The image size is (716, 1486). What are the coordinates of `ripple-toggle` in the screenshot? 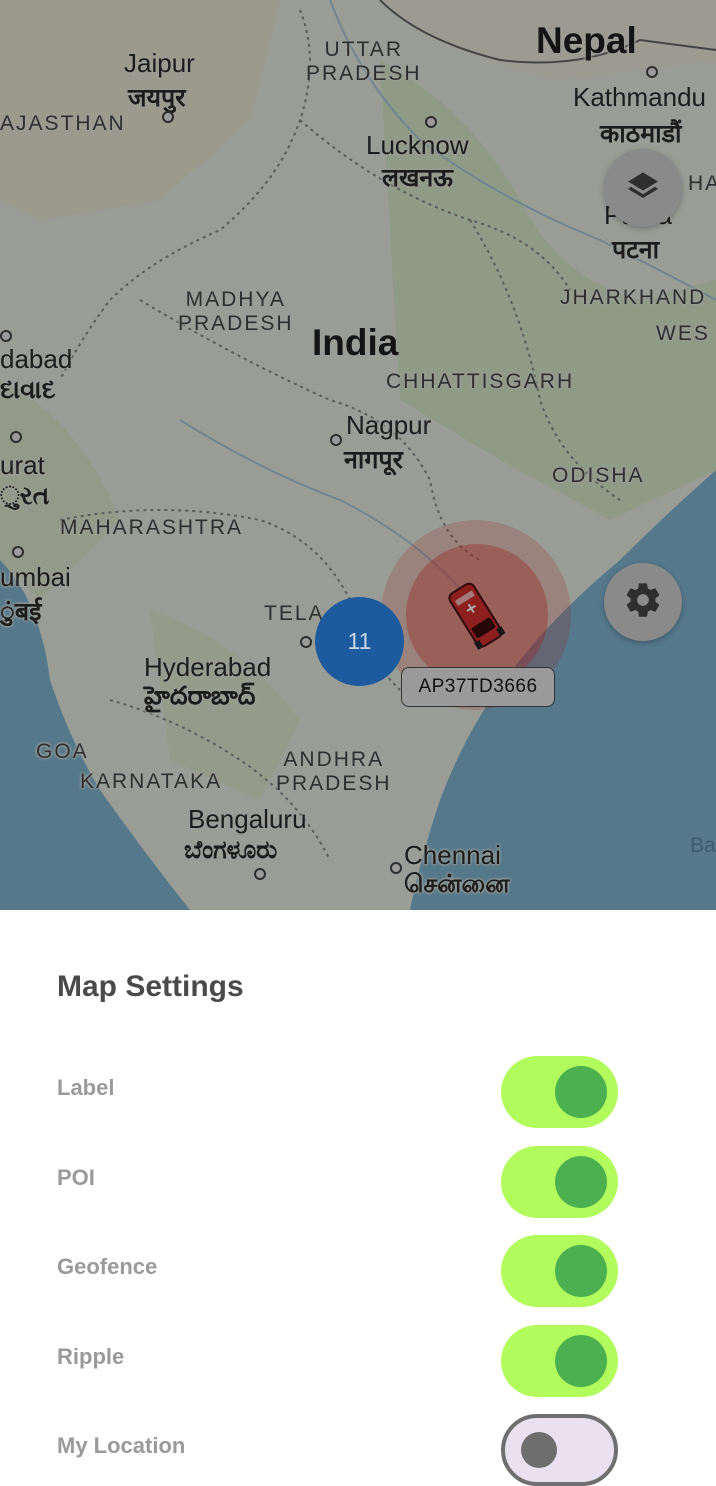 It's located at (559, 1361).